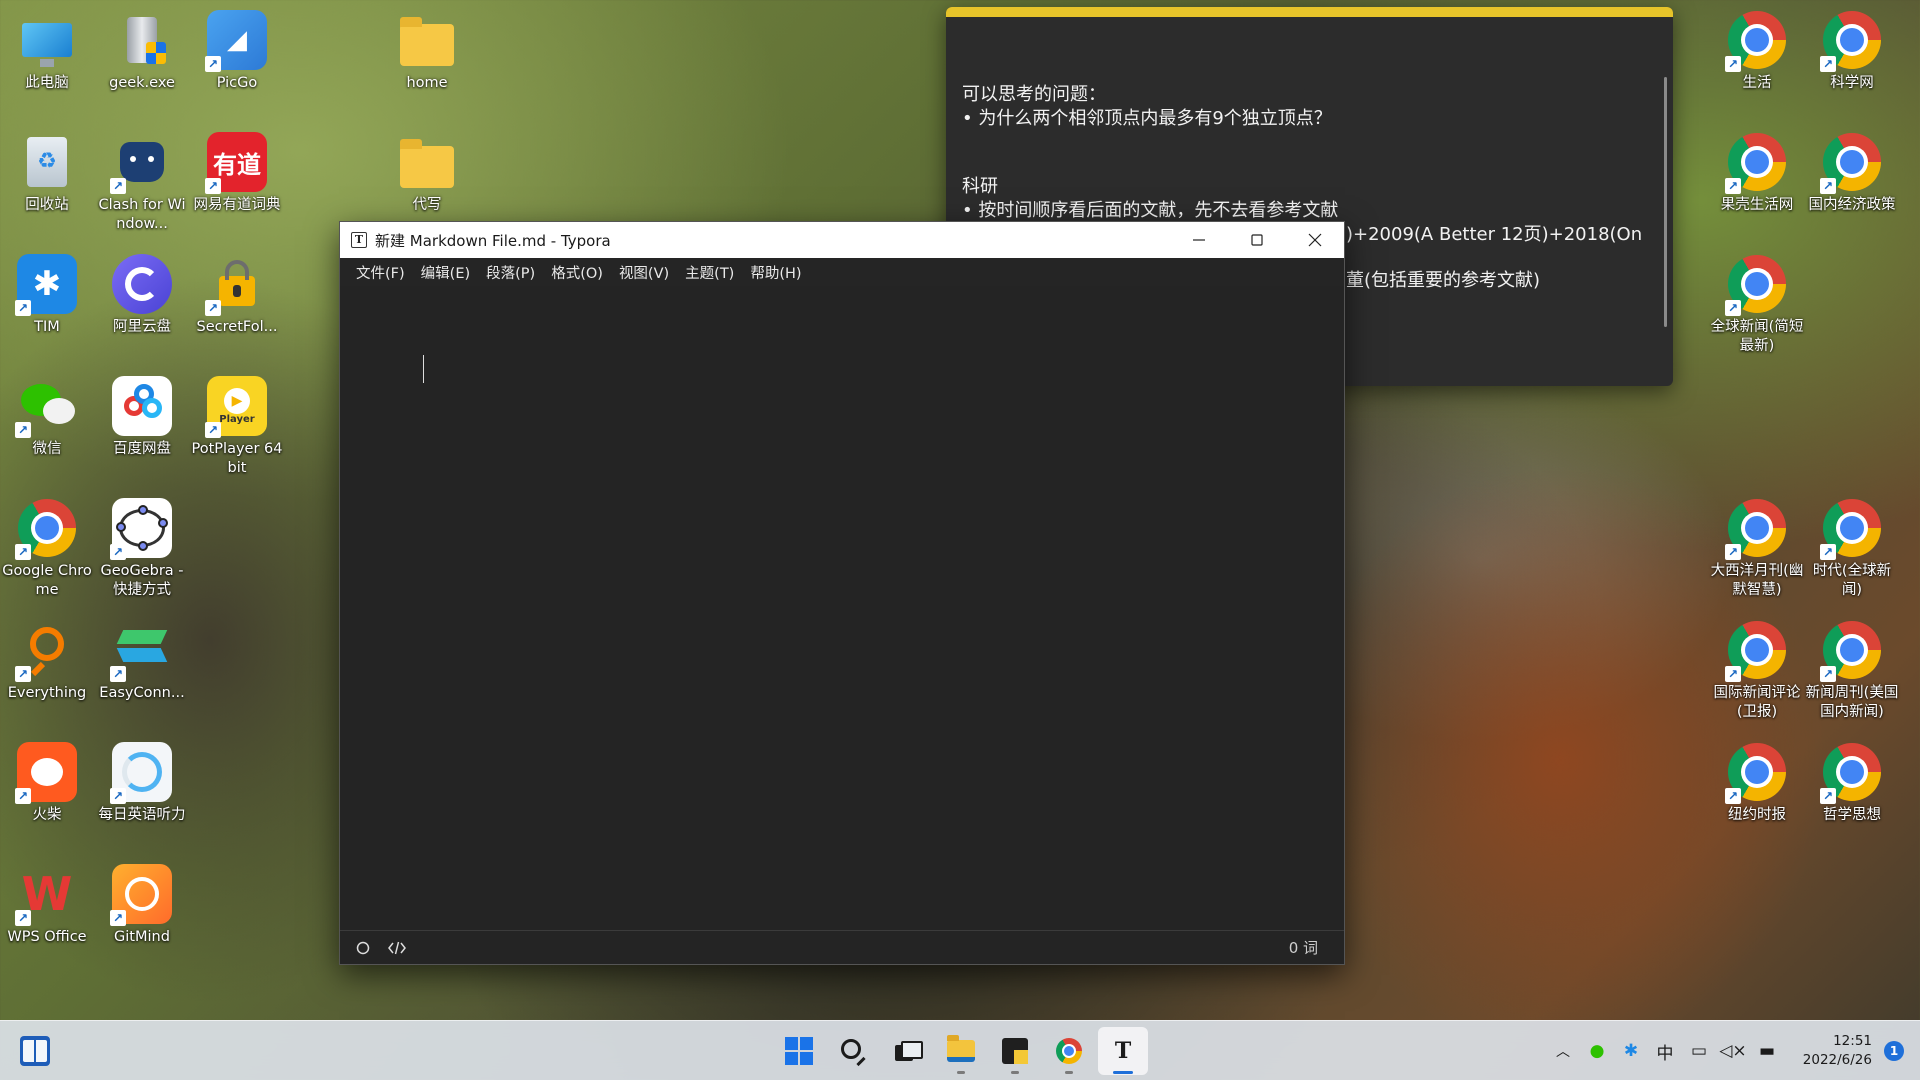  Describe the element at coordinates (1015, 1051) in the screenshot. I see `taskbar-sticky-notes` at that location.